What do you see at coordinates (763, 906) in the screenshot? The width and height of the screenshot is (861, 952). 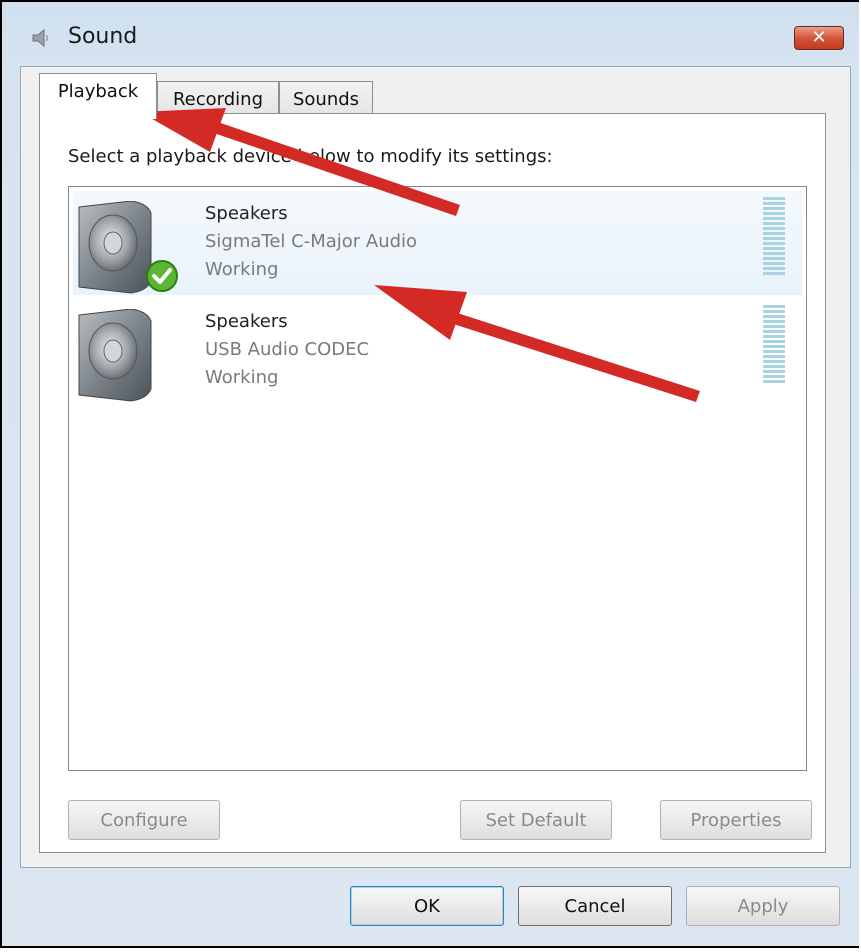 I see `apply-button: Apply` at bounding box center [763, 906].